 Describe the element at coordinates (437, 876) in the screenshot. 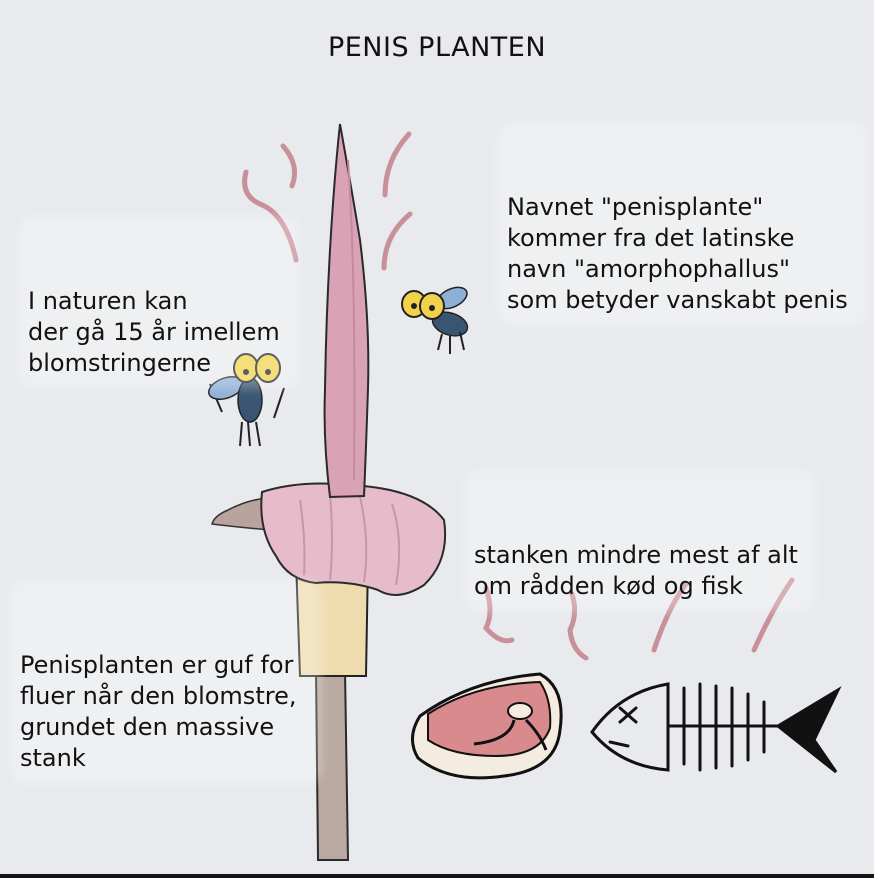

I see `bottom-border` at that location.